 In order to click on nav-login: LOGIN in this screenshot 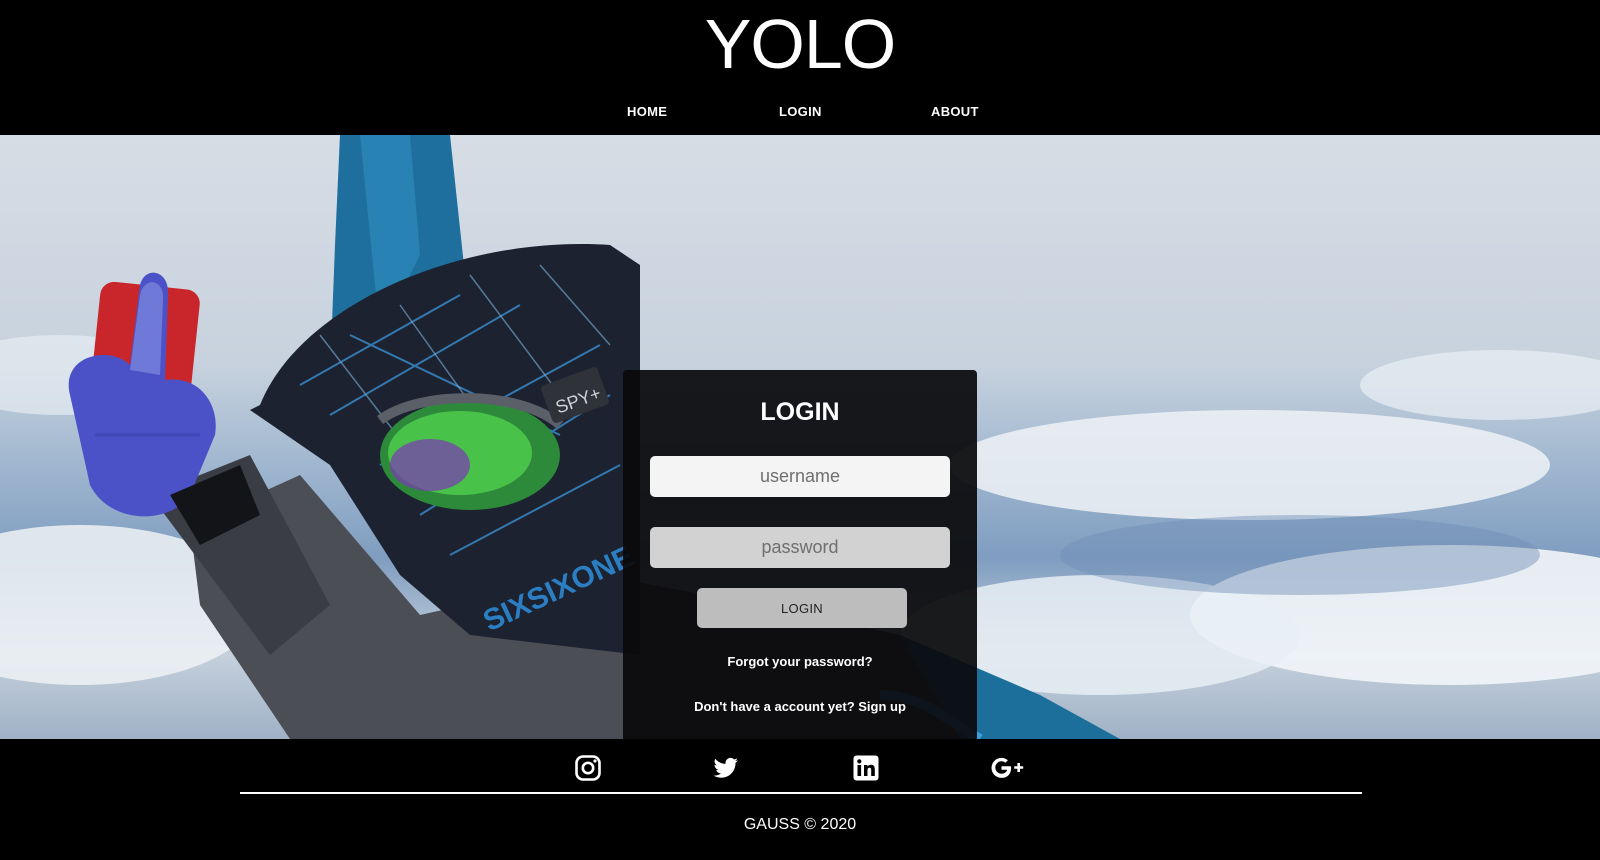, I will do `click(800, 111)`.